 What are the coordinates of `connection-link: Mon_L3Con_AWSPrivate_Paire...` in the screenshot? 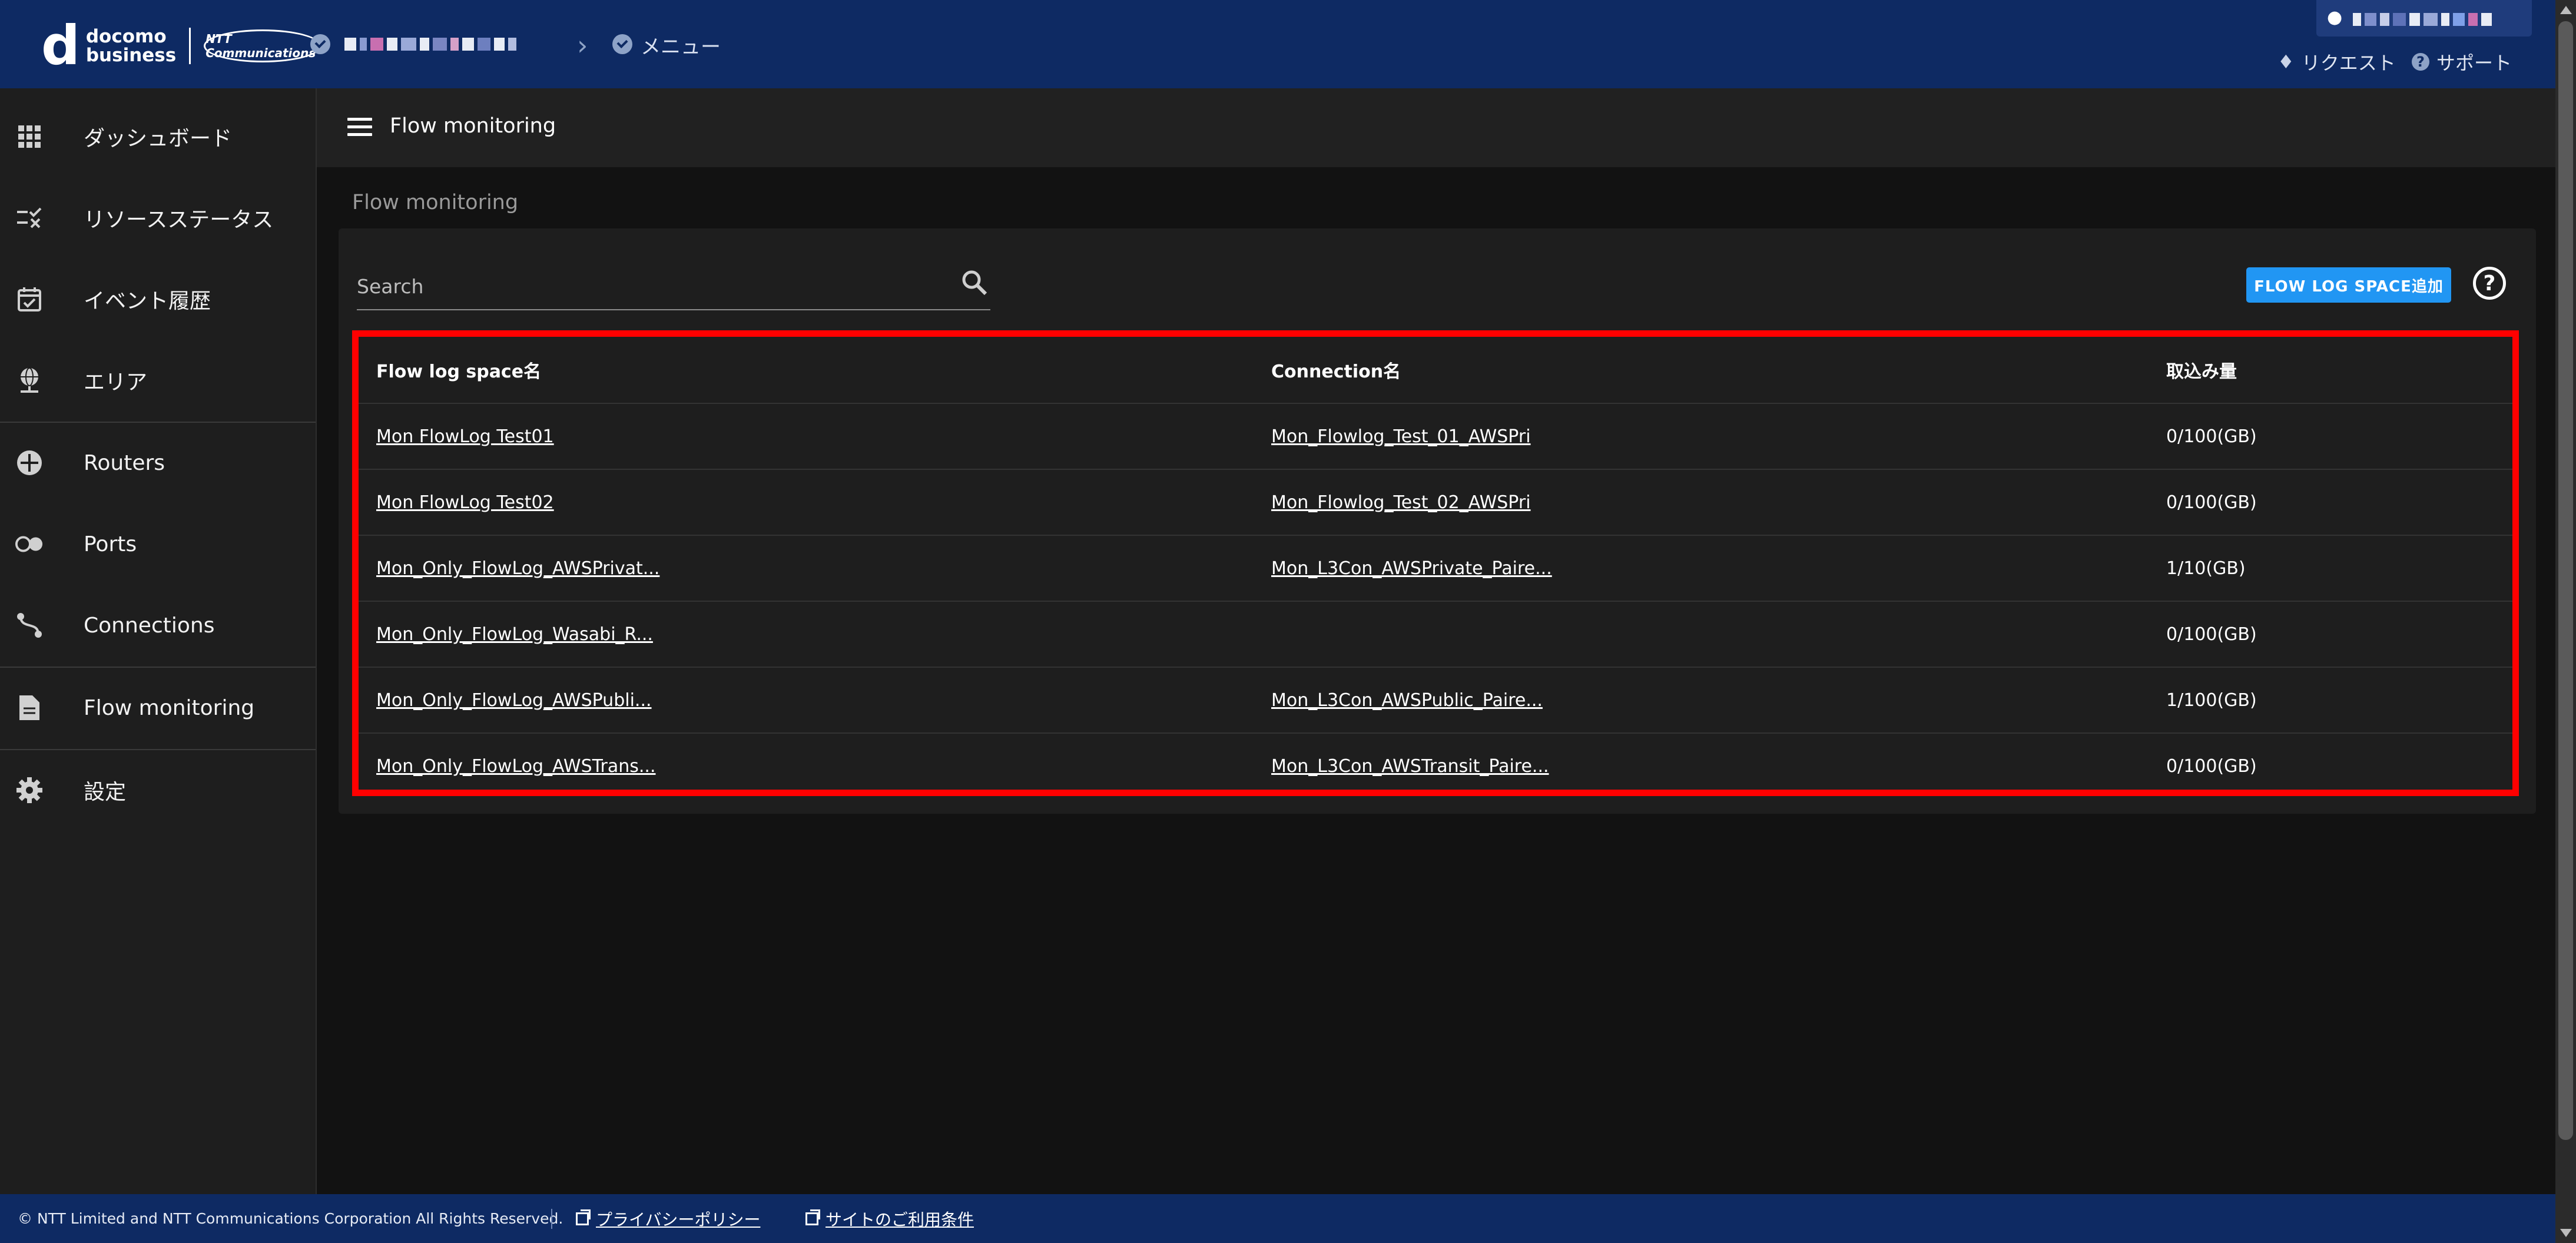 It's located at (1411, 568).